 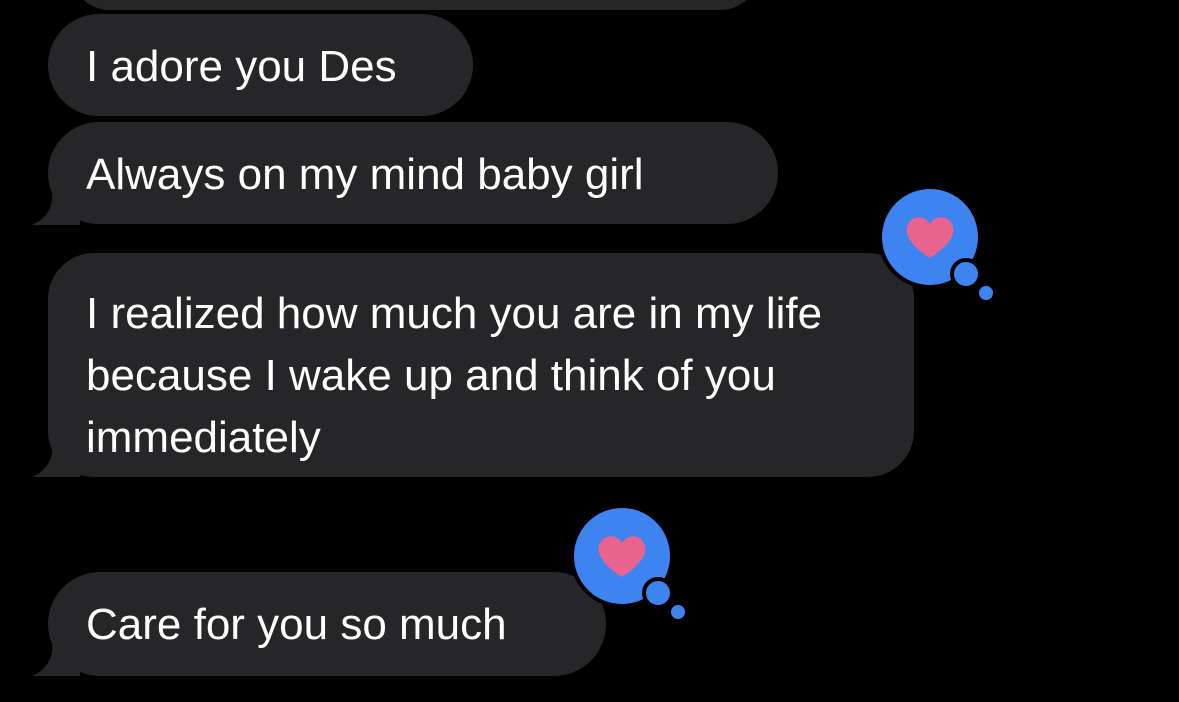 I want to click on message-bubble-1: I adore you Des, so click(x=260, y=65).